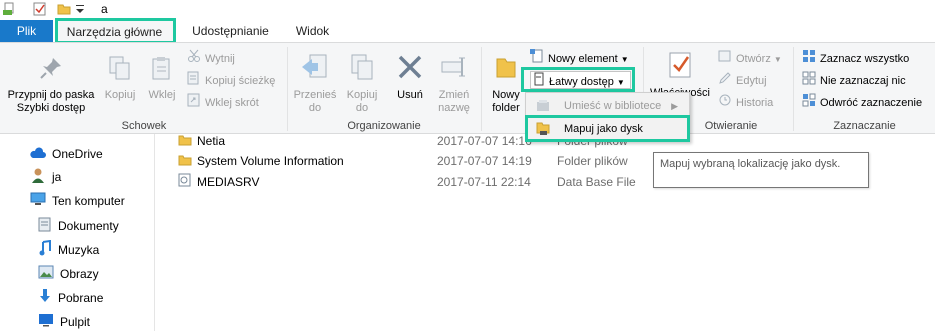 The image size is (935, 331). I want to click on customize-quick-access-icon, so click(80, 10).